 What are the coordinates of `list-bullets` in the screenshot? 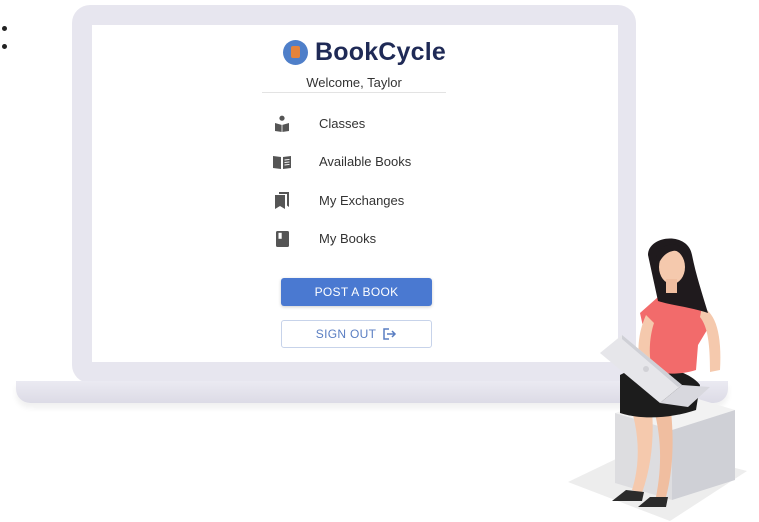 It's located at (4, 44).